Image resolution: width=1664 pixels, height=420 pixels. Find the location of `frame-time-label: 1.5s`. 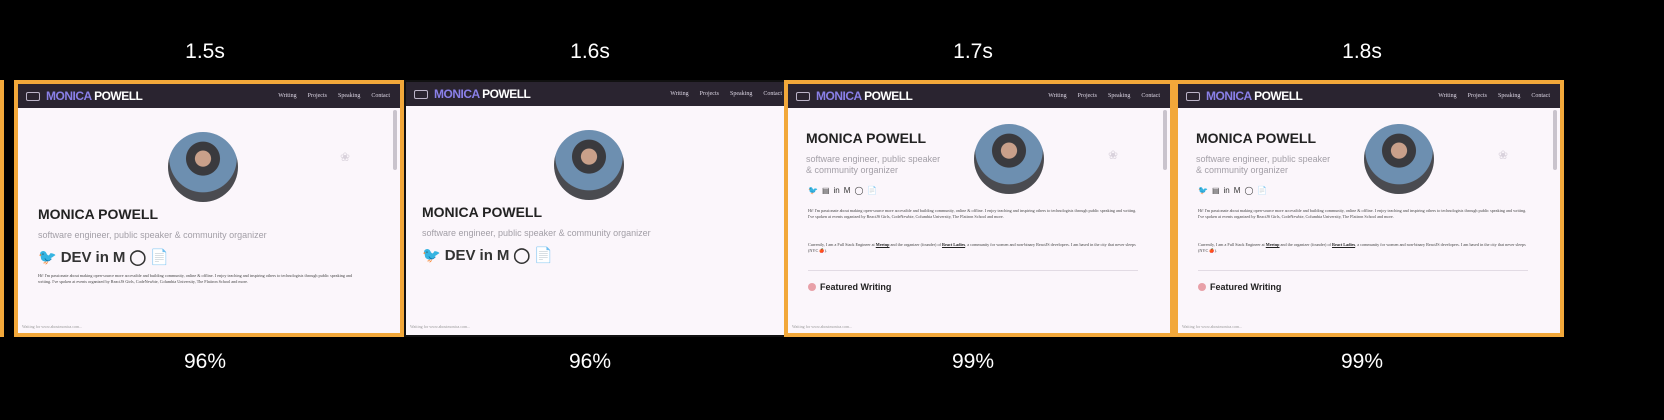

frame-time-label: 1.5s is located at coordinates (205, 51).